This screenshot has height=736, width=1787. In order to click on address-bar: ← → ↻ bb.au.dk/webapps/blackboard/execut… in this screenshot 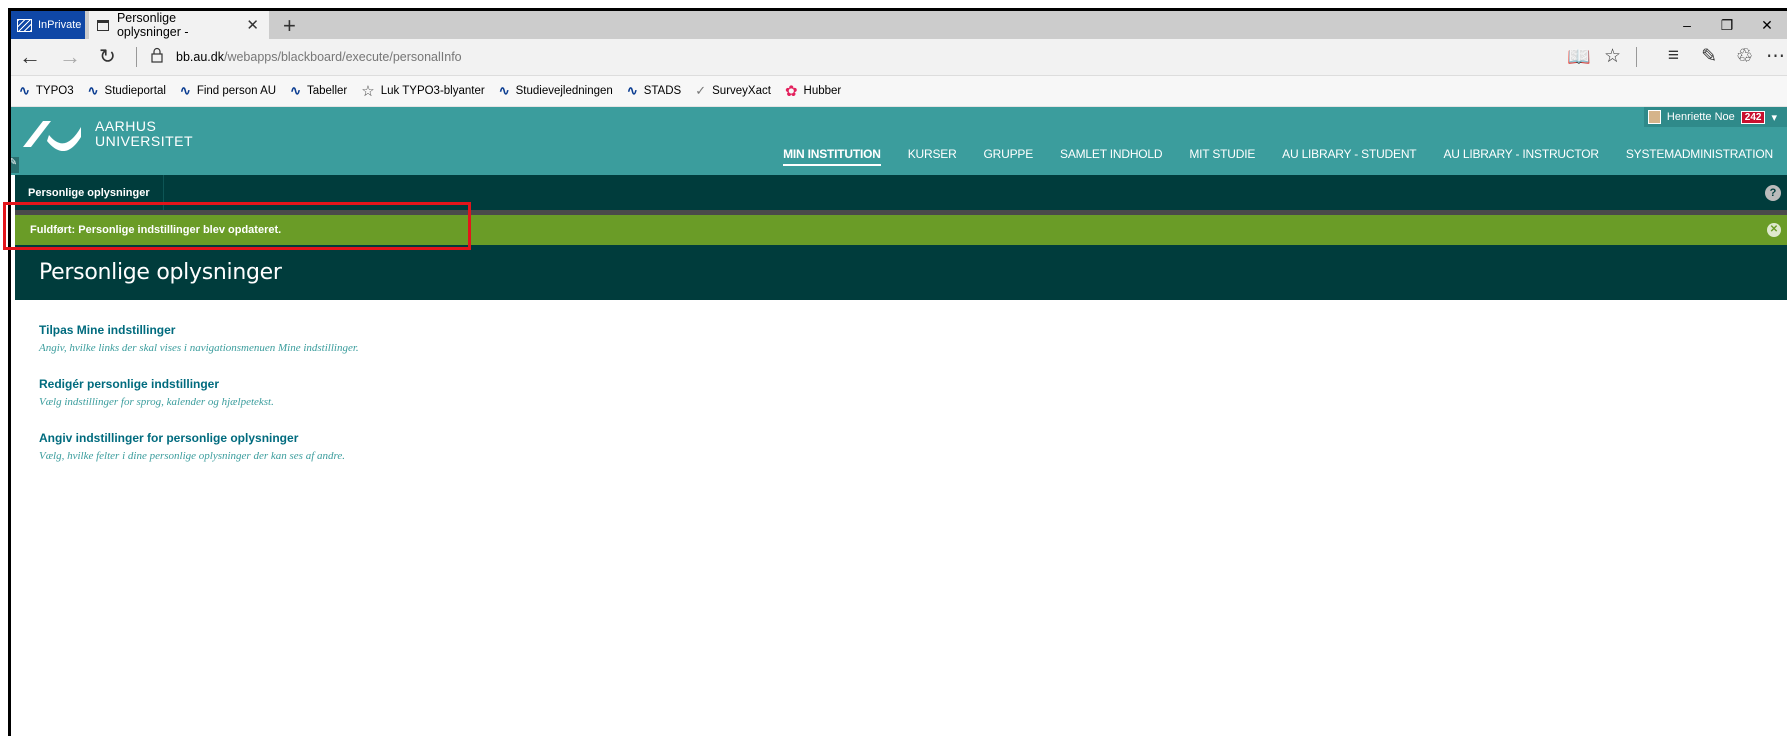, I will do `click(899, 57)`.